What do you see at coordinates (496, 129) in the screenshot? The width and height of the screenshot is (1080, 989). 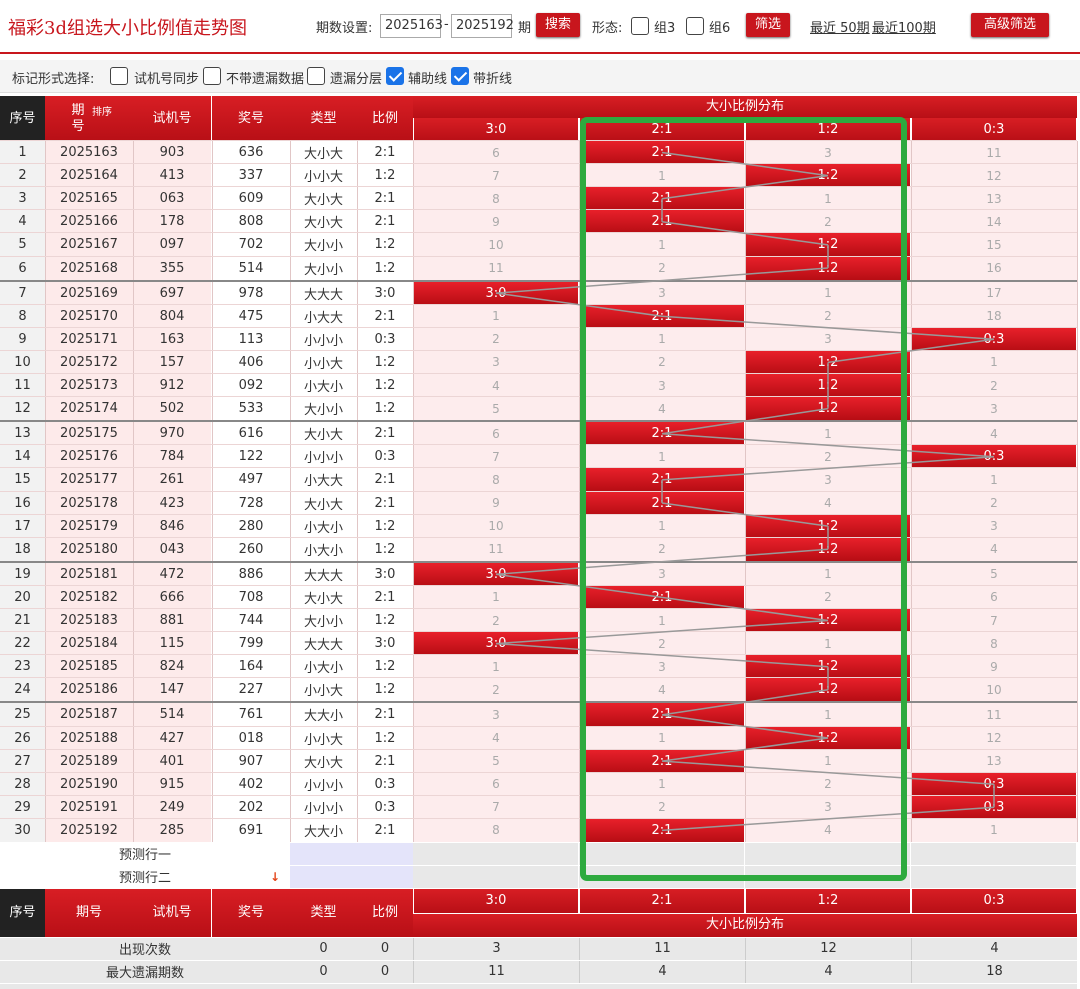 I see `header-dist-0: 3:0` at bounding box center [496, 129].